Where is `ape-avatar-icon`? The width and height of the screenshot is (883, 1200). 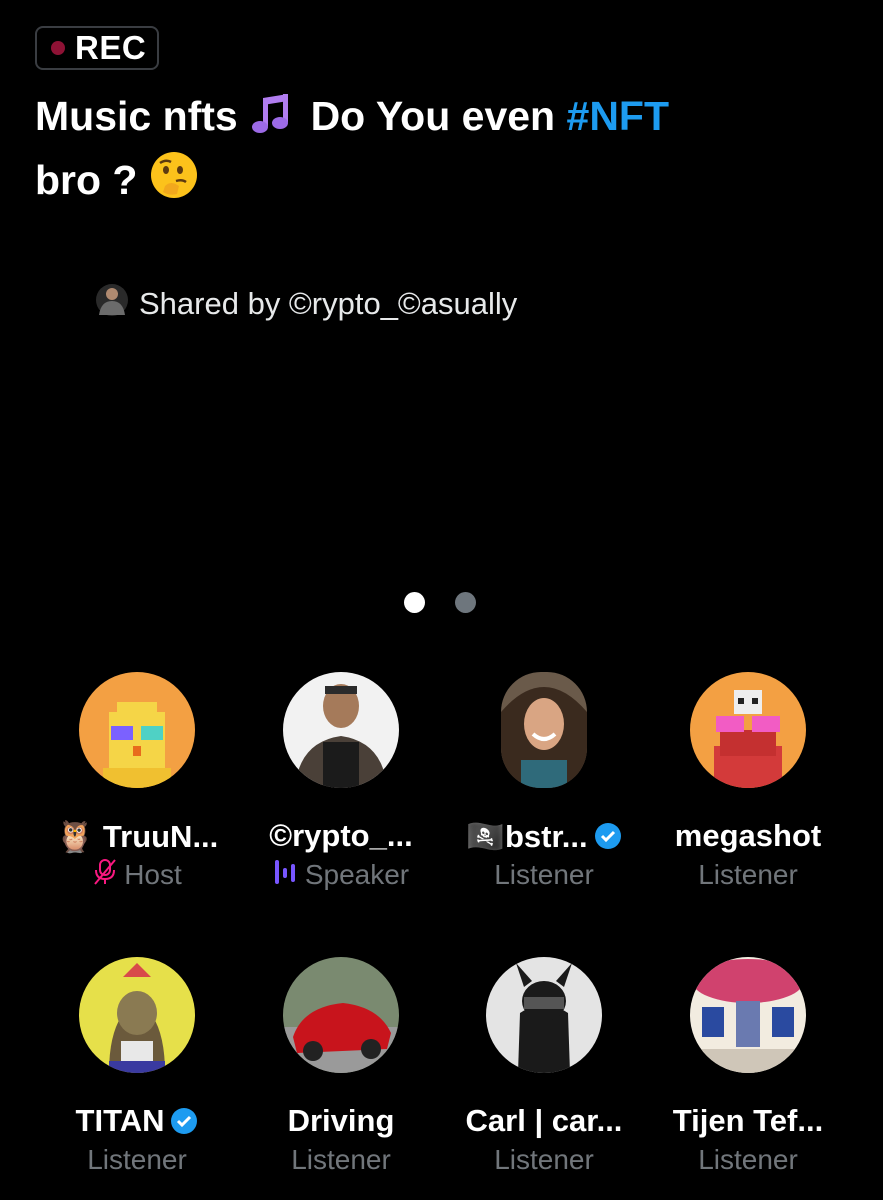 ape-avatar-icon is located at coordinates (137, 1015).